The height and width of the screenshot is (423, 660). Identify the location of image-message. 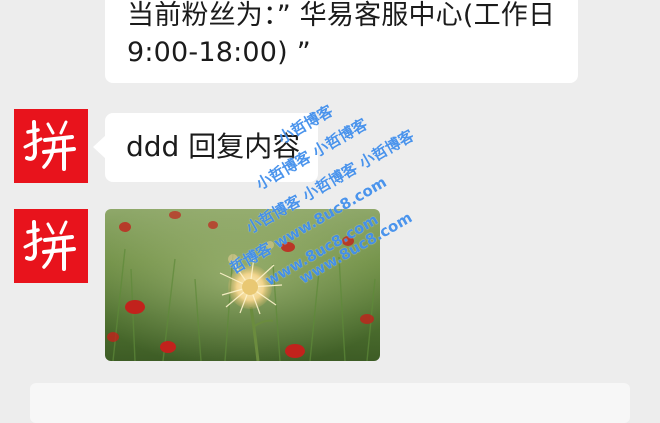
(242, 285).